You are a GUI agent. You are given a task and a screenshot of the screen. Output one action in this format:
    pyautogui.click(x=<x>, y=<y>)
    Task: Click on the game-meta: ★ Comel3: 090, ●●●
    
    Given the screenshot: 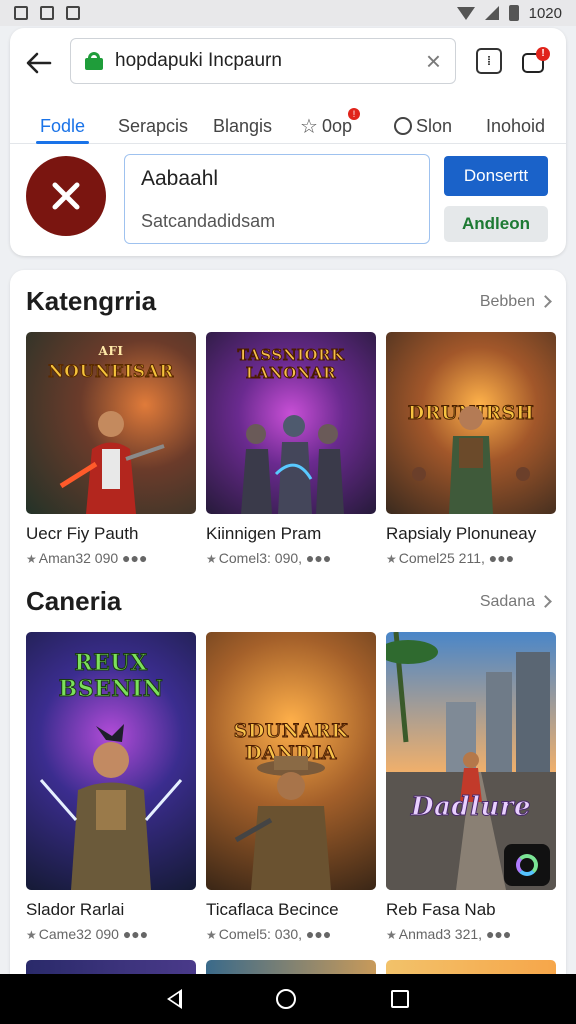 What is the action you would take?
    pyautogui.click(x=291, y=558)
    